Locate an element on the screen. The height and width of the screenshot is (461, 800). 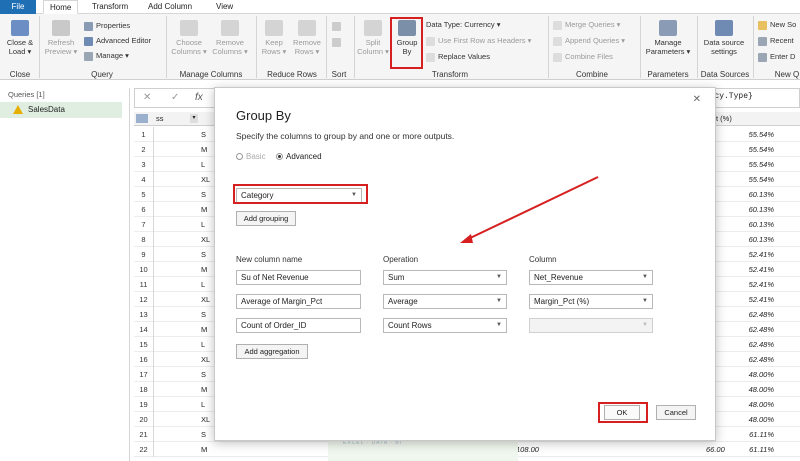
arrow-head is located at coordinates (466, 238).